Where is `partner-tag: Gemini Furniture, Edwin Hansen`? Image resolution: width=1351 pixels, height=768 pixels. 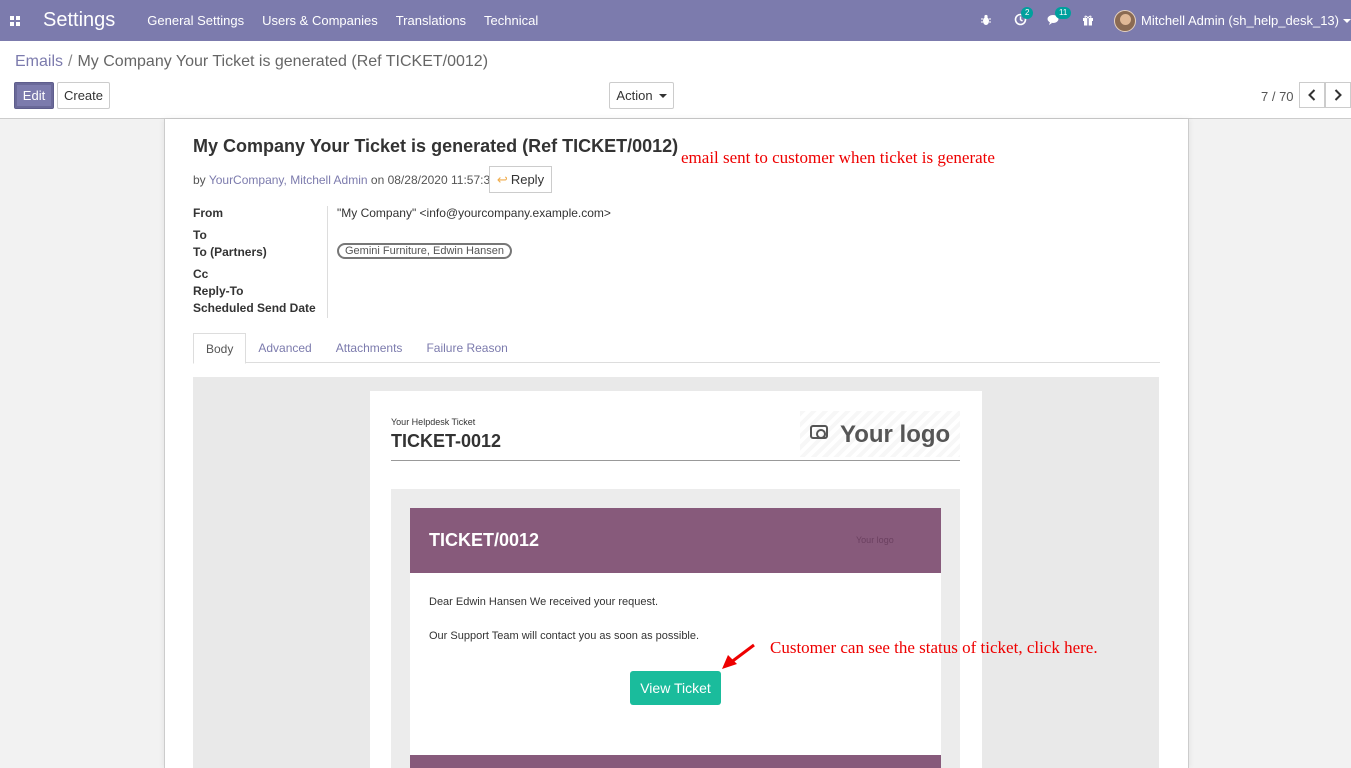 partner-tag: Gemini Furniture, Edwin Hansen is located at coordinates (424, 251).